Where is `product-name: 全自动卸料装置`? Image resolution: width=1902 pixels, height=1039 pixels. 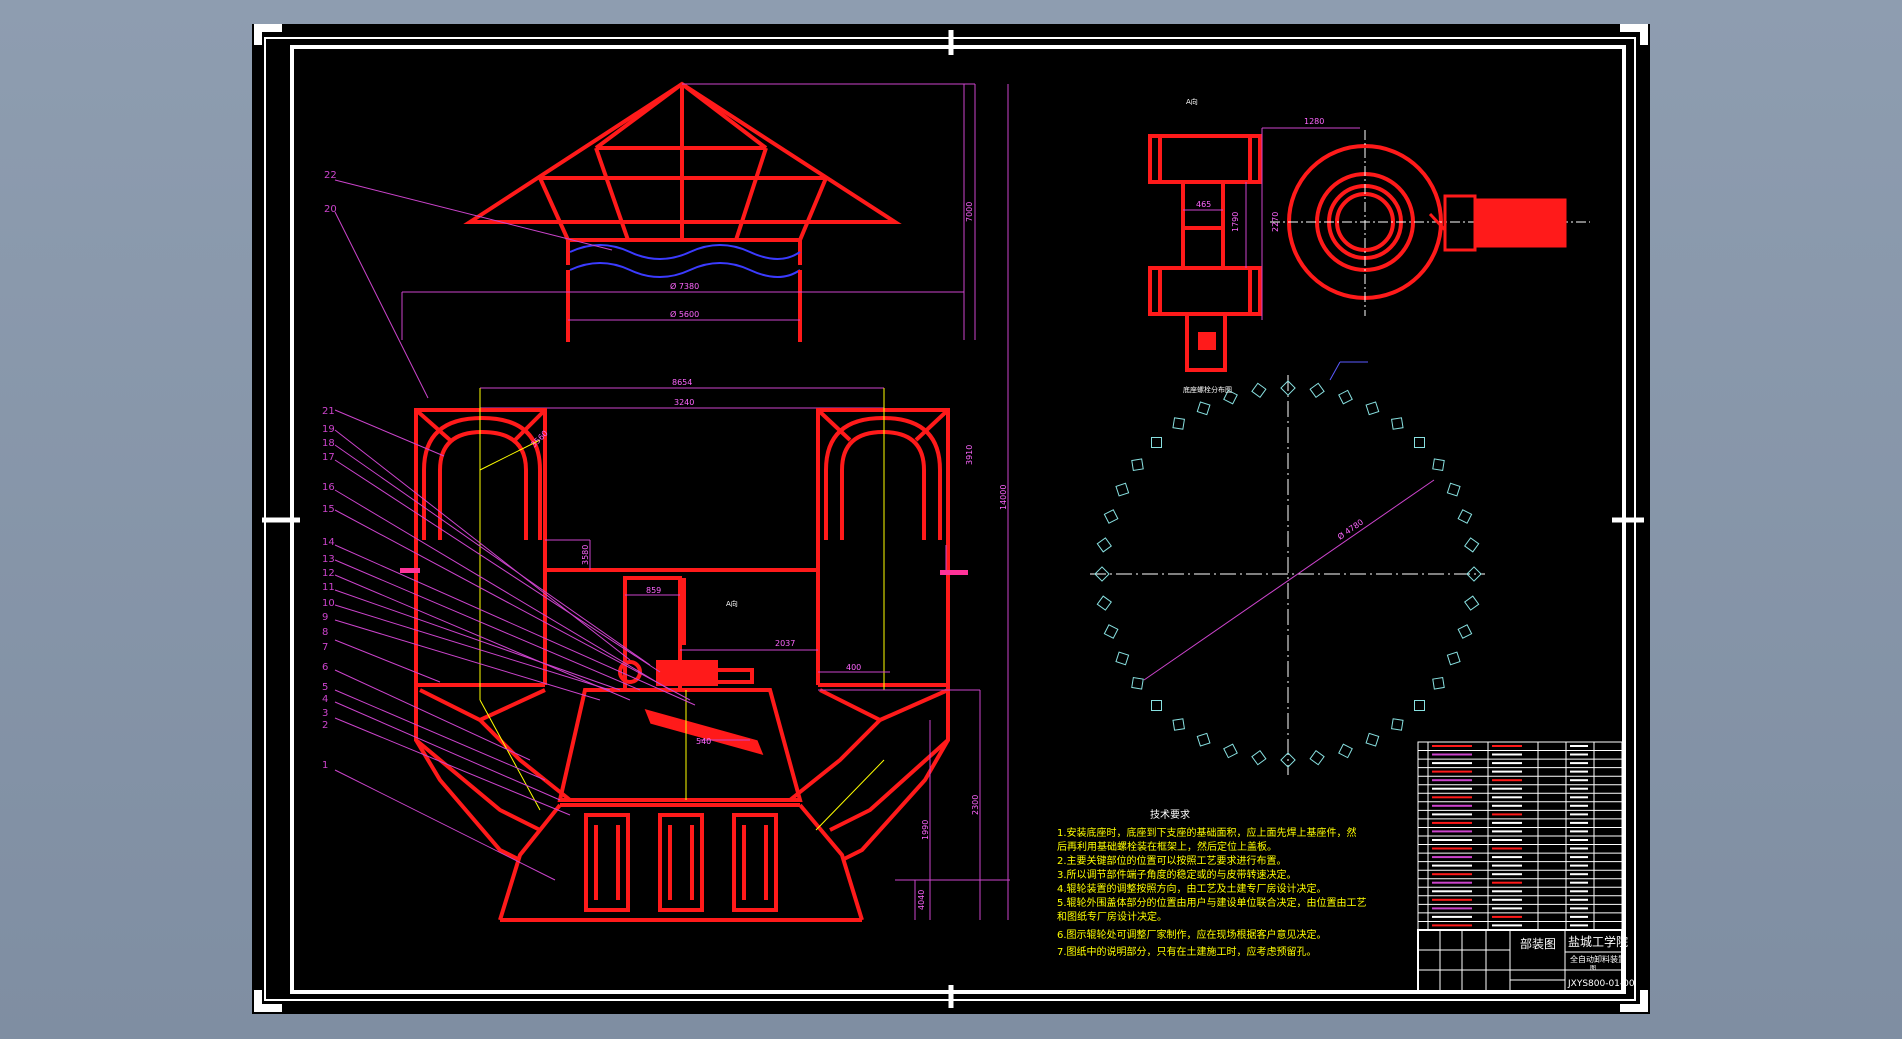
product-name: 全自动卸料装置 is located at coordinates (1598, 959).